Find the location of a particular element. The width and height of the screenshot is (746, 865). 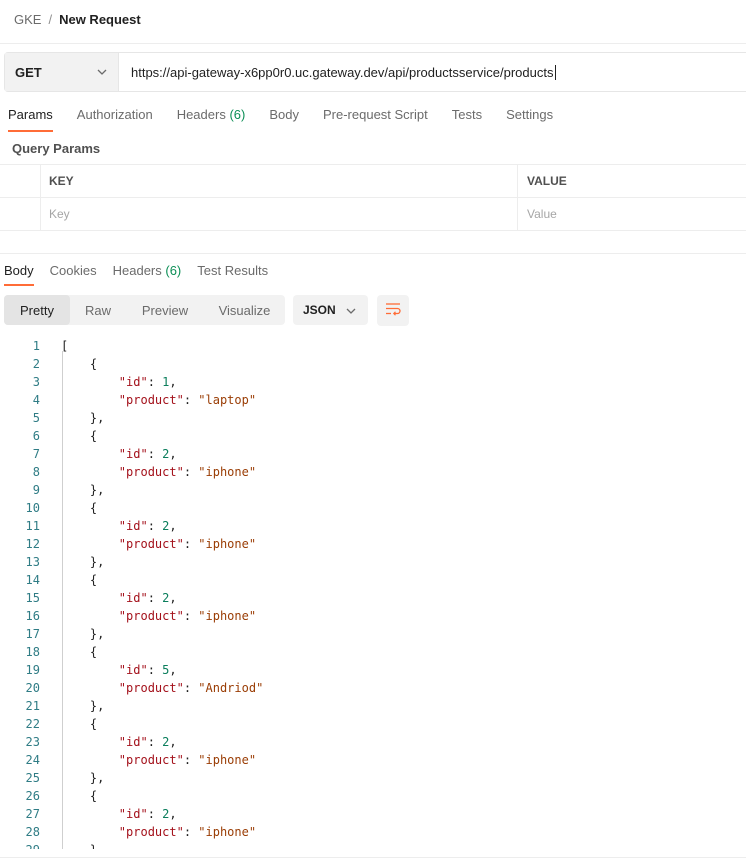

tab-headers: Headers (6) is located at coordinates (211, 119).